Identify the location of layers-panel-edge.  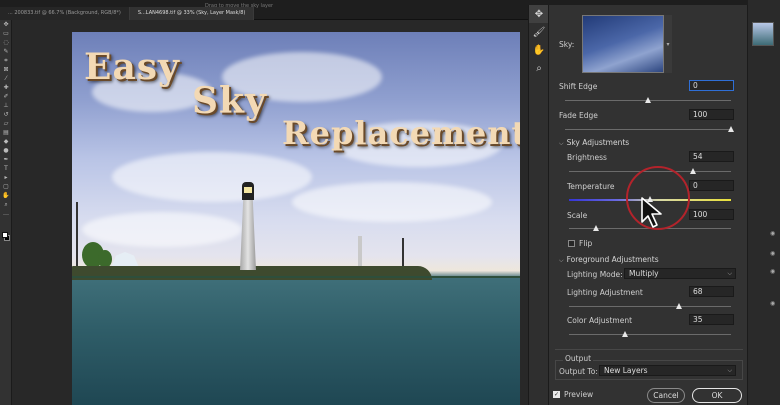
(764, 202).